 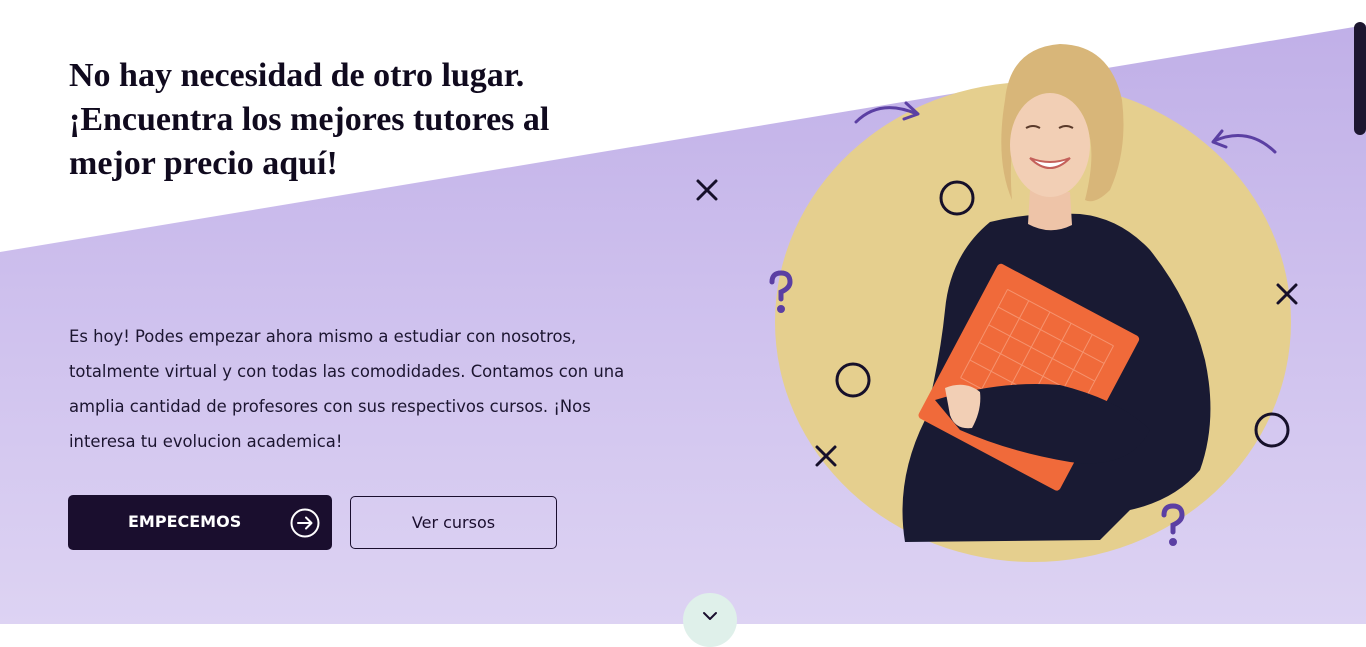 What do you see at coordinates (1244, 141) in the screenshot?
I see `curved-arrow-icon` at bounding box center [1244, 141].